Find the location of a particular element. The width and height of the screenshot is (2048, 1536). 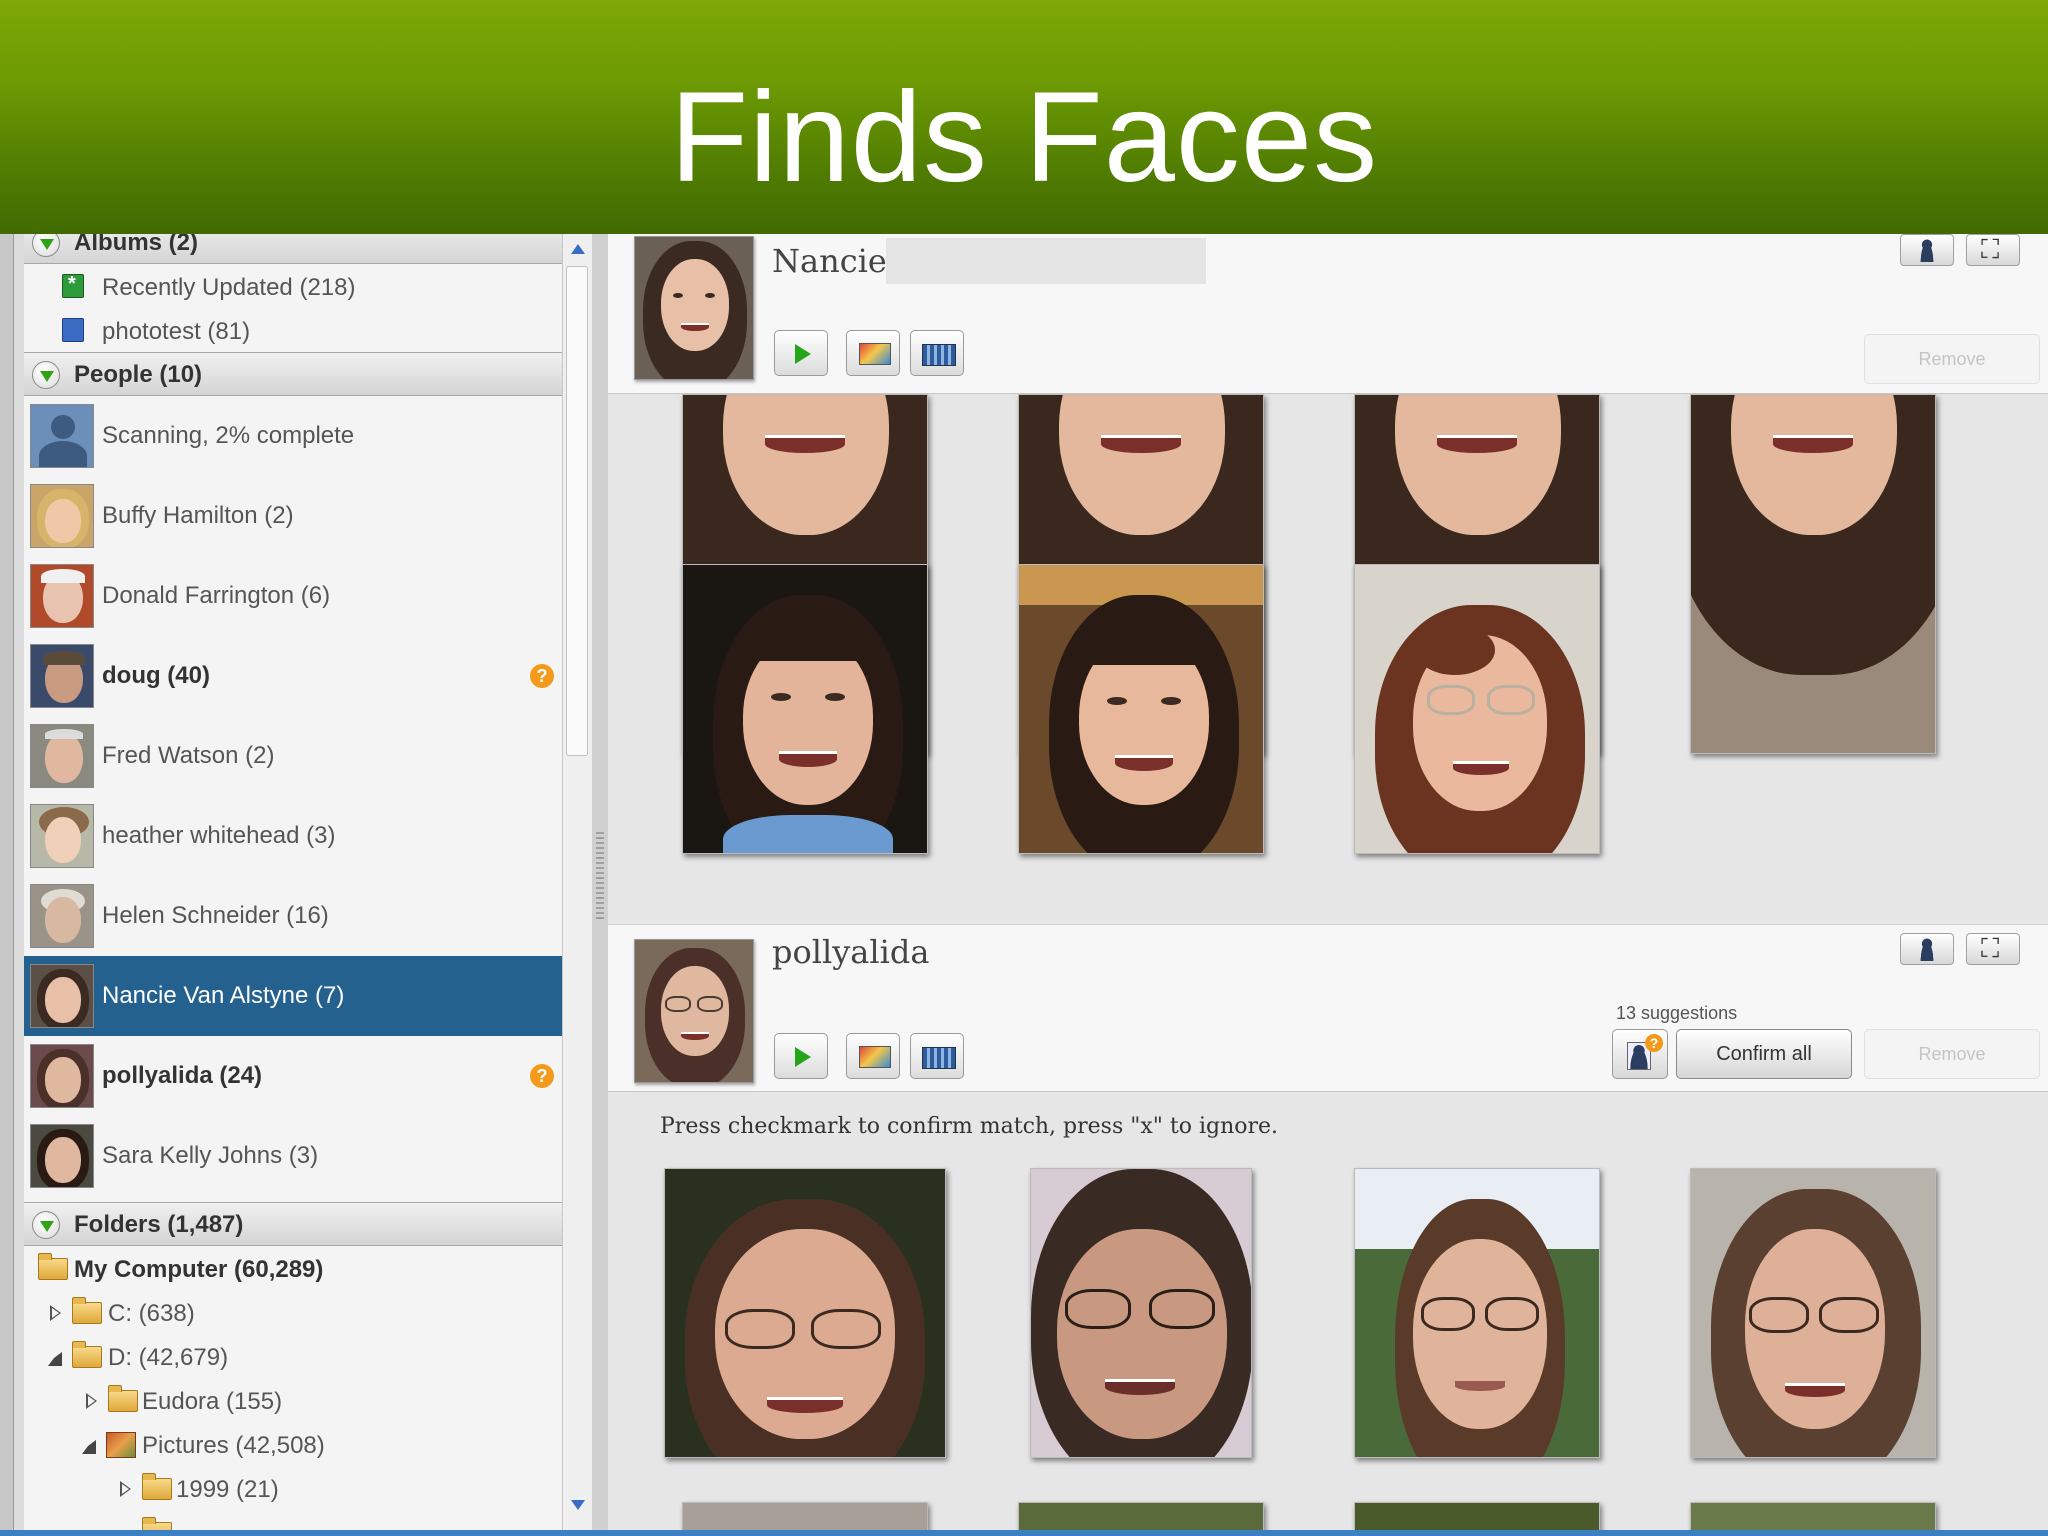

people-section-header: People (10) is located at coordinates (293, 374).